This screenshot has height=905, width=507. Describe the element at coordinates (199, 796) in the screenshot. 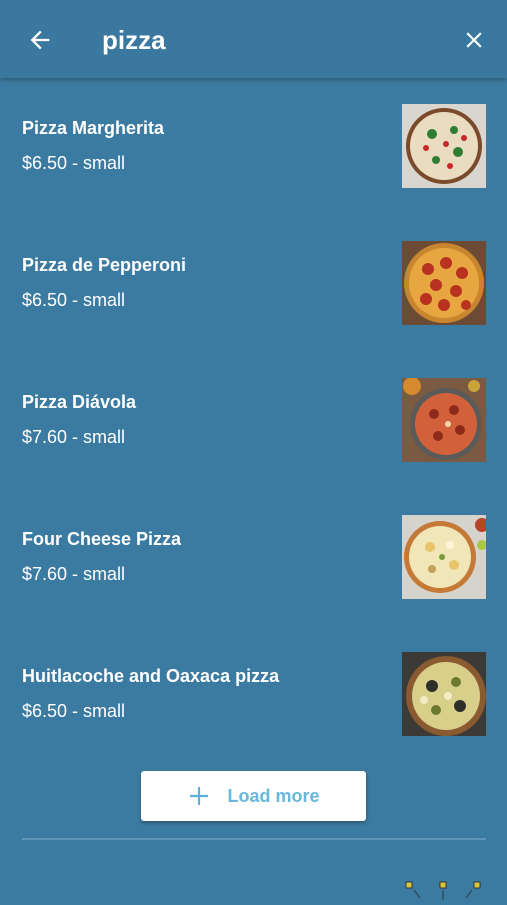

I see `plus-icon` at that location.